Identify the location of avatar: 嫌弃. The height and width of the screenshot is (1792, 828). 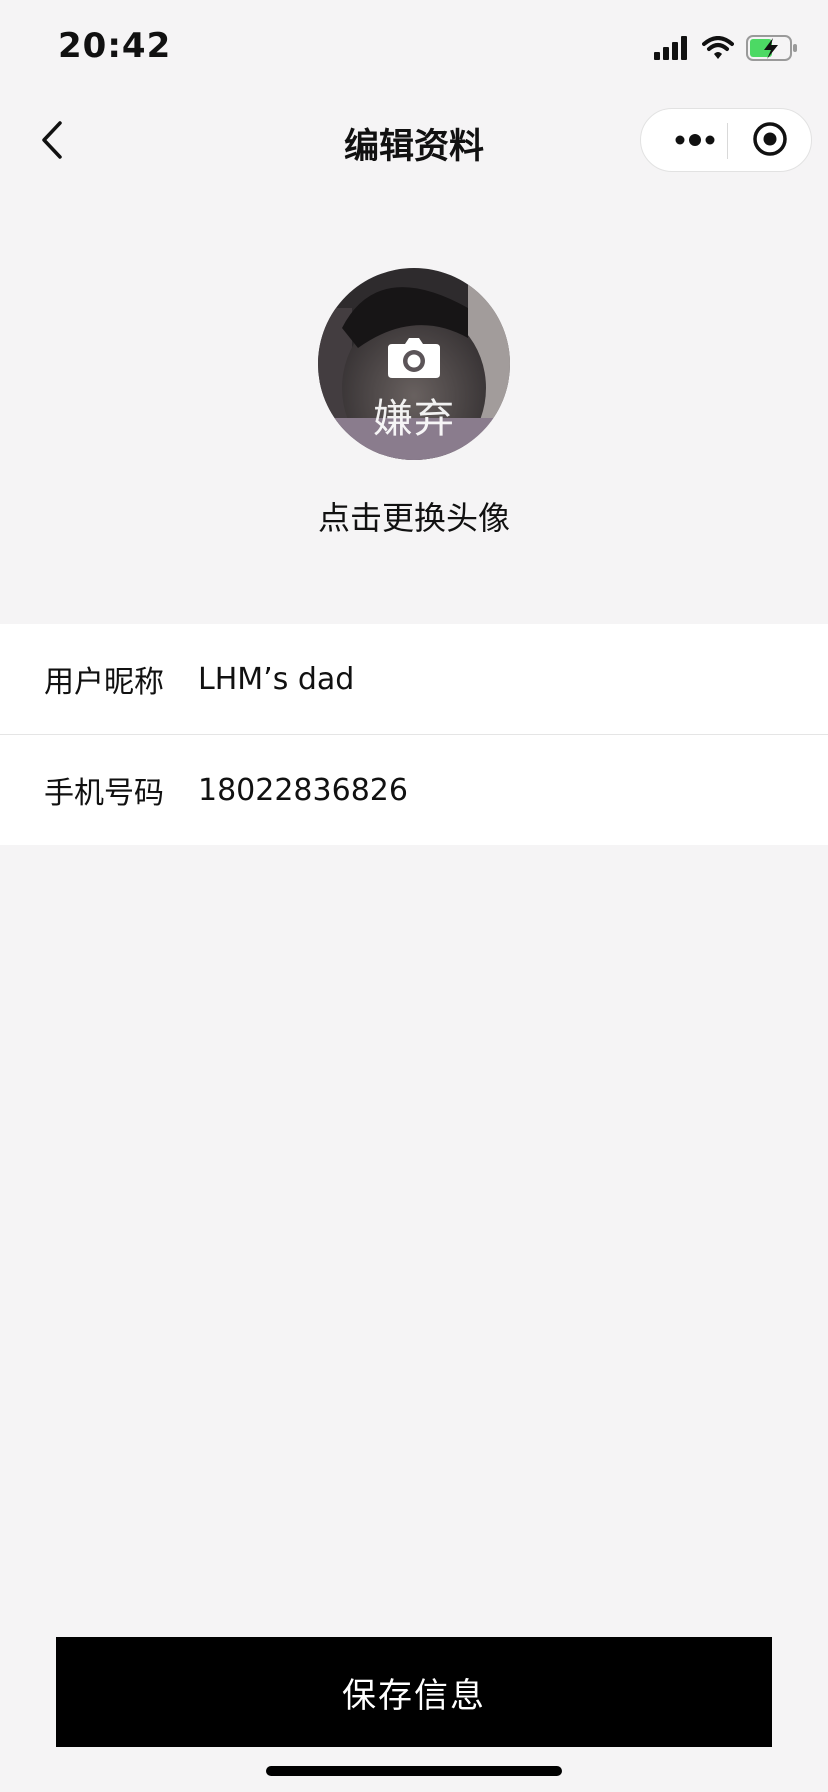
(414, 364).